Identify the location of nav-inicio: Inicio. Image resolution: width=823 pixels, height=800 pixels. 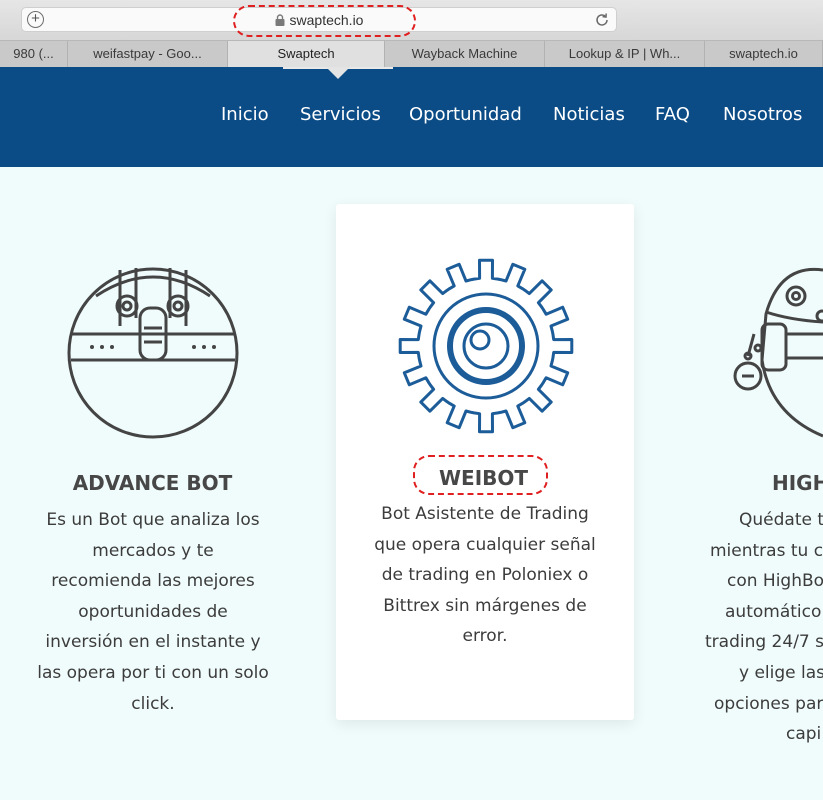
(245, 114).